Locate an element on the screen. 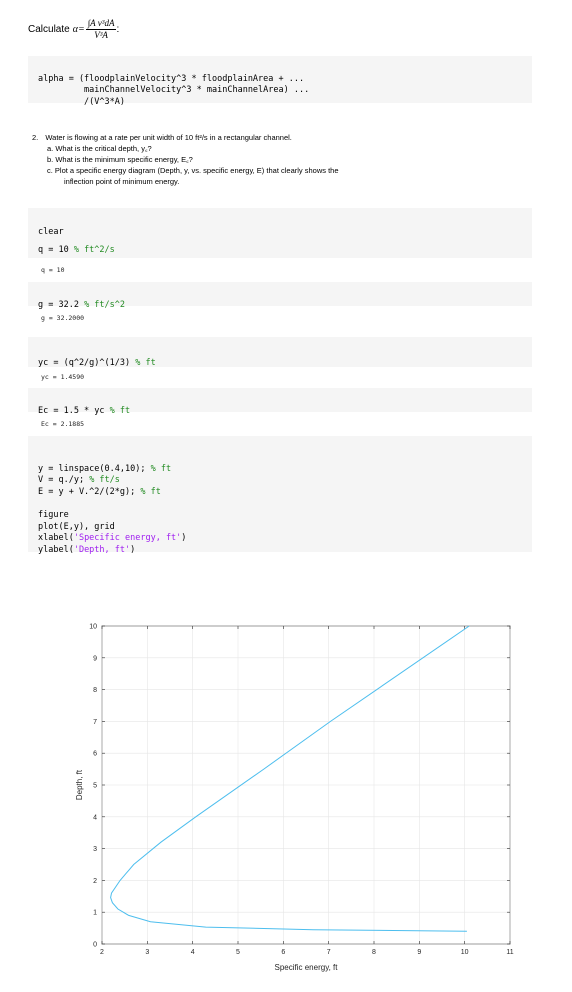 This screenshot has width=572, height=992. x-tick-label: 6 is located at coordinates (283, 952).